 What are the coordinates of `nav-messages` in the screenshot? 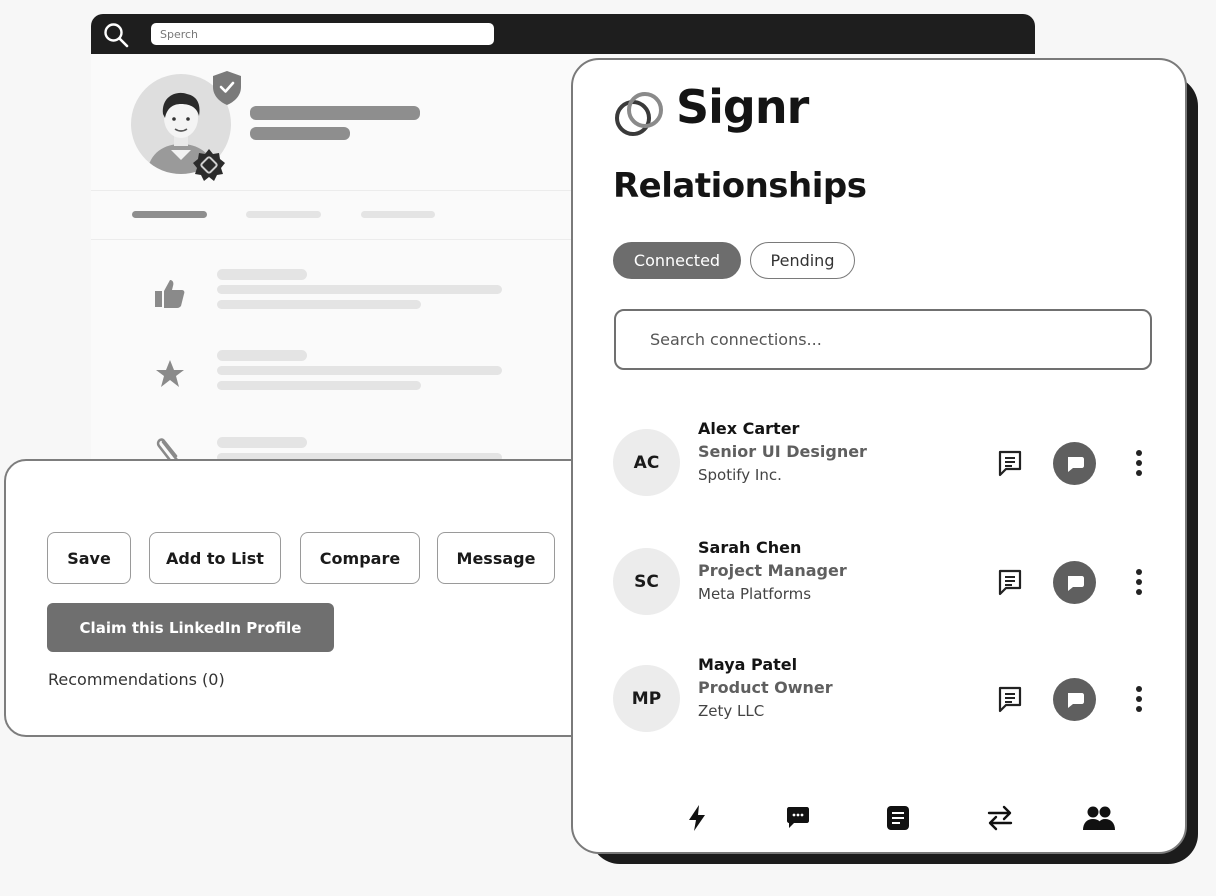 It's located at (798, 818).